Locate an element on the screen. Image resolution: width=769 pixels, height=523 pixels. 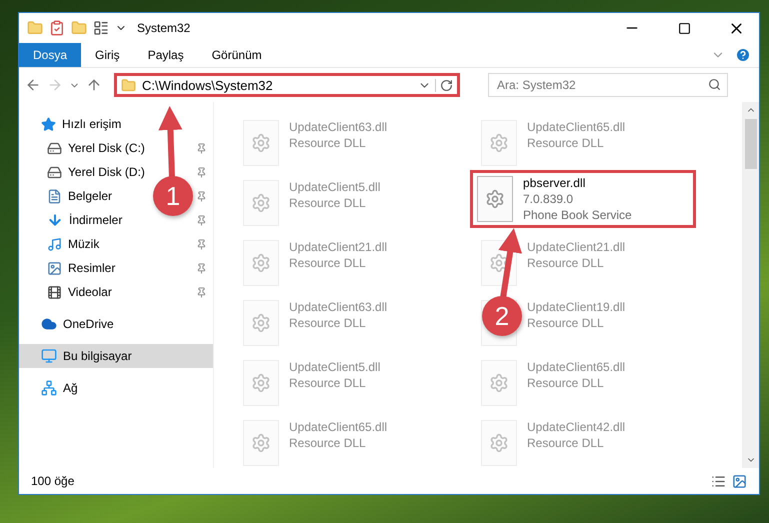
network-icon is located at coordinates (49, 388).